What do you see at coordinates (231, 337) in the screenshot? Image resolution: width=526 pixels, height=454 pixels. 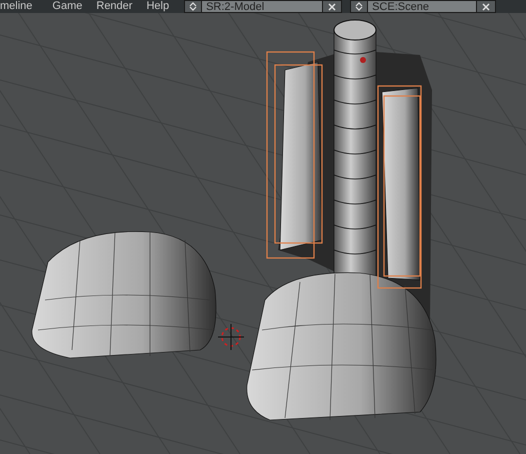 I see `3d-cursor-icon` at bounding box center [231, 337].